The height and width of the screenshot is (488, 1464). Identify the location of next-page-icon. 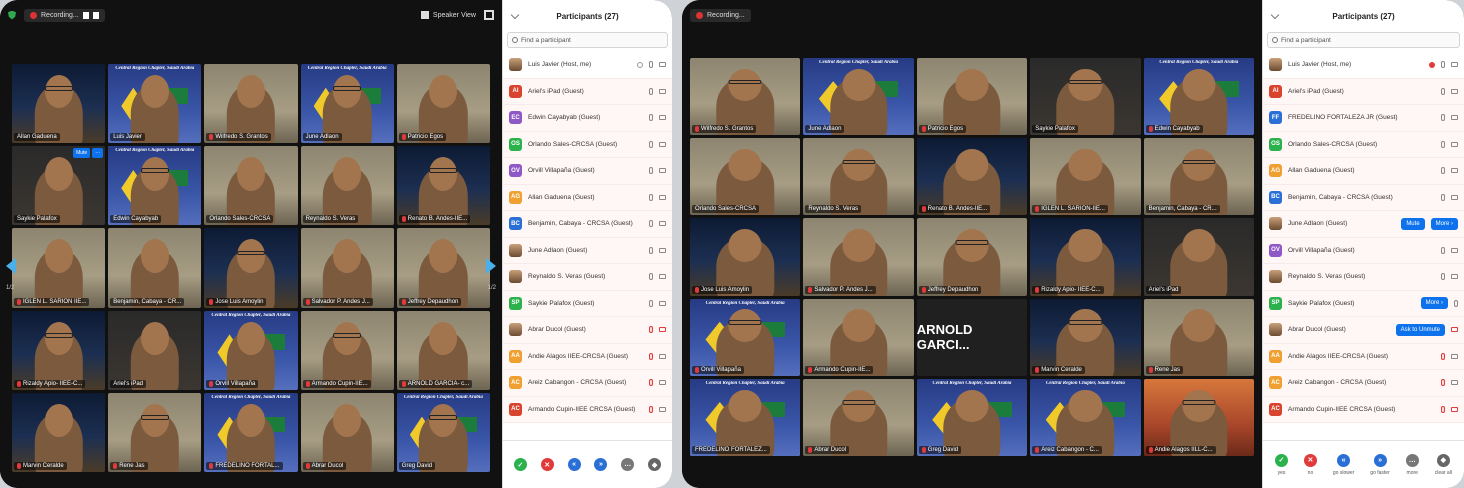
(491, 266).